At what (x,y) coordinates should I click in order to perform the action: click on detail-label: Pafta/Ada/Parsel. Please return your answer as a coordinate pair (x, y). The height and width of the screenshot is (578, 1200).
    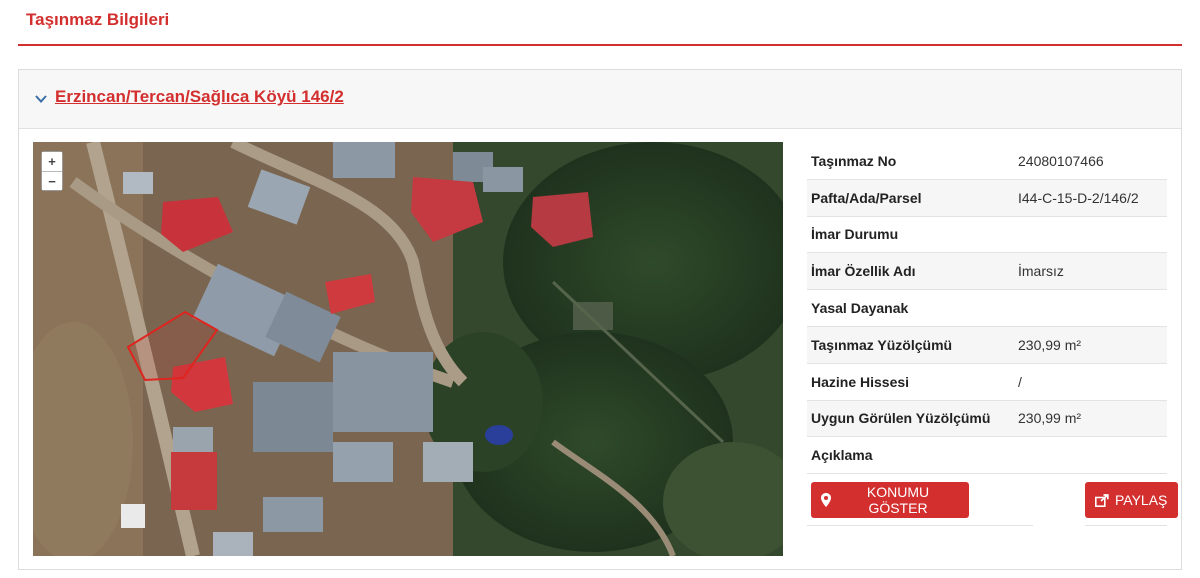
    Looking at the image, I should click on (866, 197).